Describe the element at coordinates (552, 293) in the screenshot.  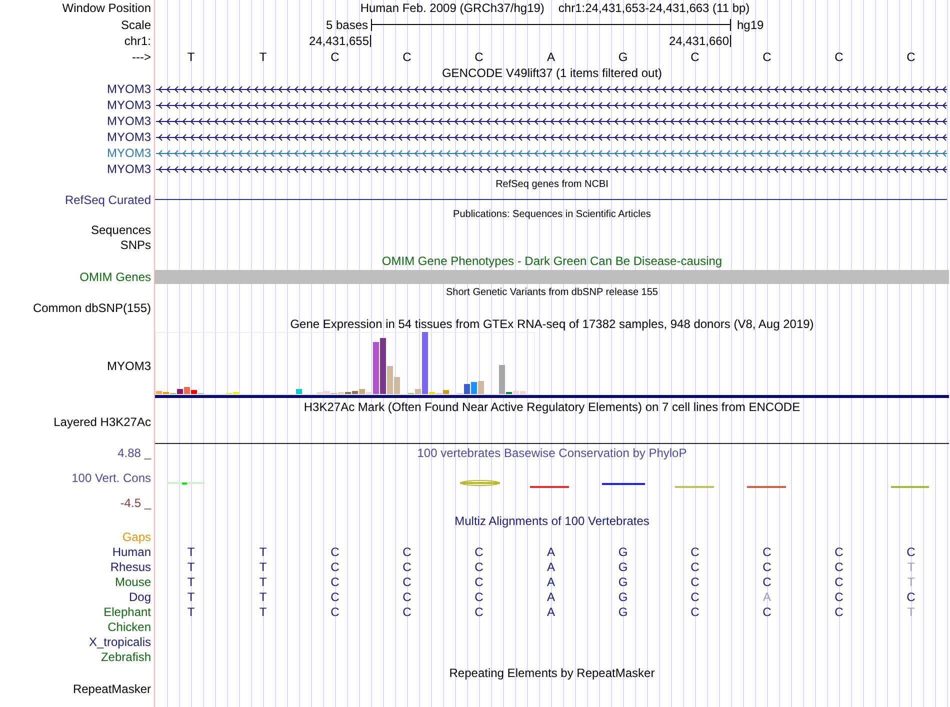
I see `track-title: Short Genetic Variants from dbSNP release 155` at that location.